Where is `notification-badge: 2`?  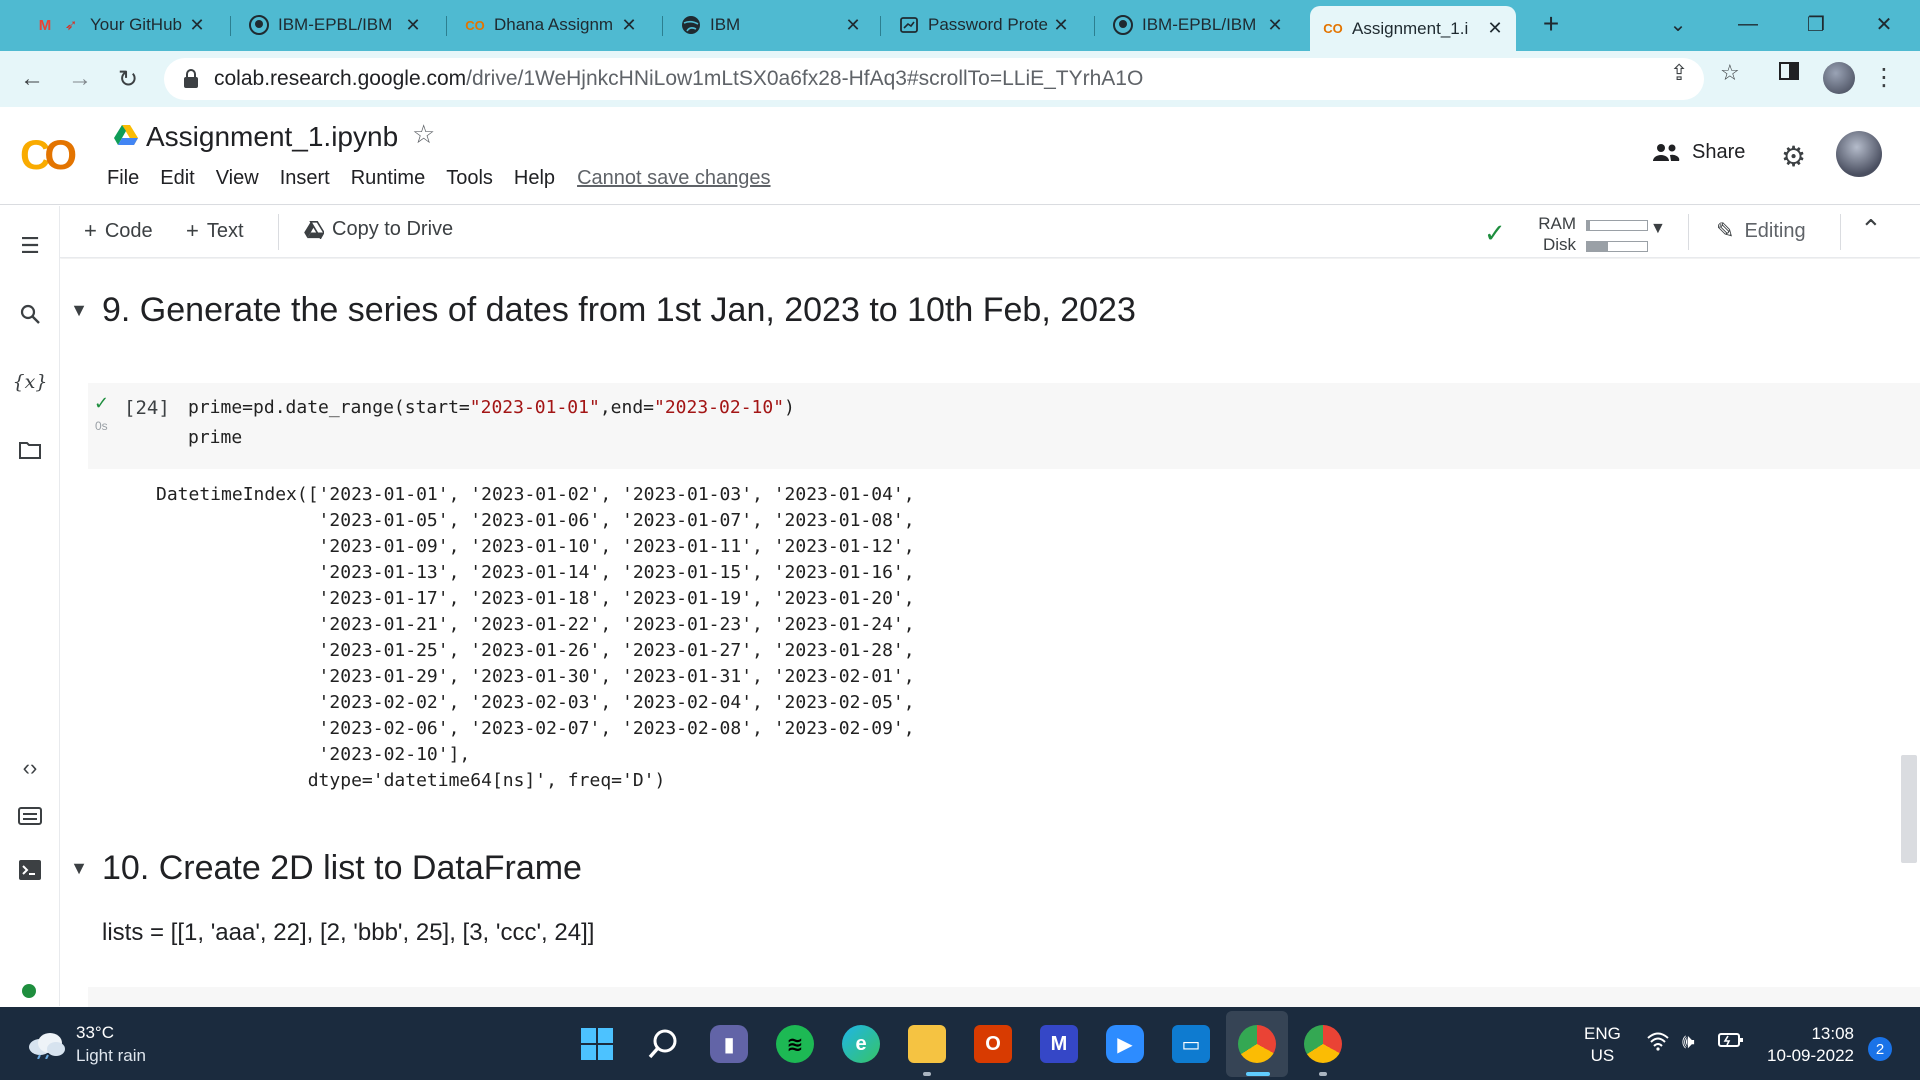
notification-badge: 2 is located at coordinates (1880, 1049).